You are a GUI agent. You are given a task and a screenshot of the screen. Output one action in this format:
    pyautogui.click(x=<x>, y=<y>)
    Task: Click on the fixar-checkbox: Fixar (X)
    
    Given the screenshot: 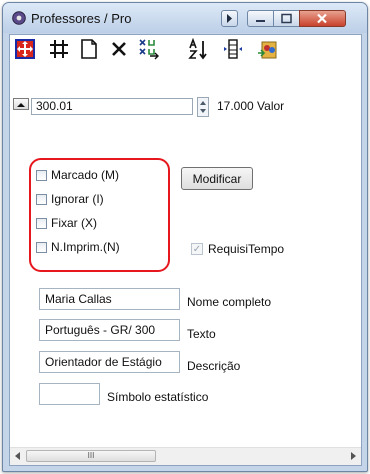 What is the action you would take?
    pyautogui.click(x=66, y=223)
    